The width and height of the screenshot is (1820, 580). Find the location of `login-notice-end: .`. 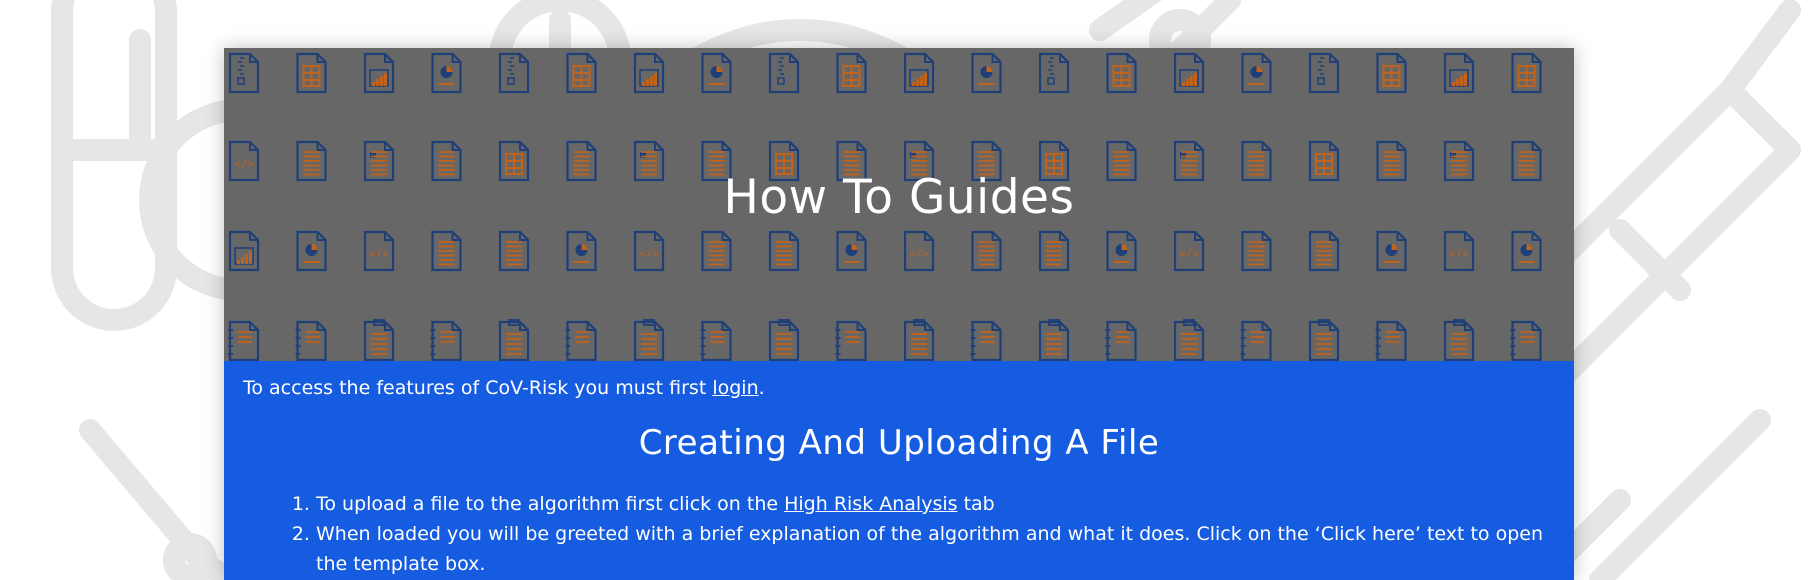

login-notice-end: . is located at coordinates (761, 388).